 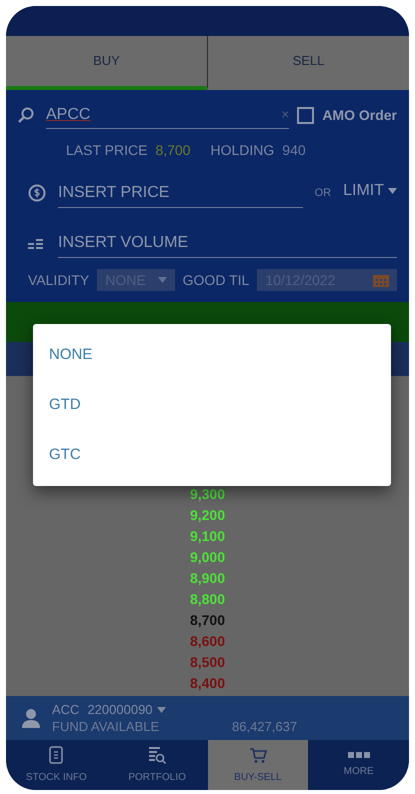 What do you see at coordinates (285, 114) in the screenshot?
I see `clear-icon: ×` at bounding box center [285, 114].